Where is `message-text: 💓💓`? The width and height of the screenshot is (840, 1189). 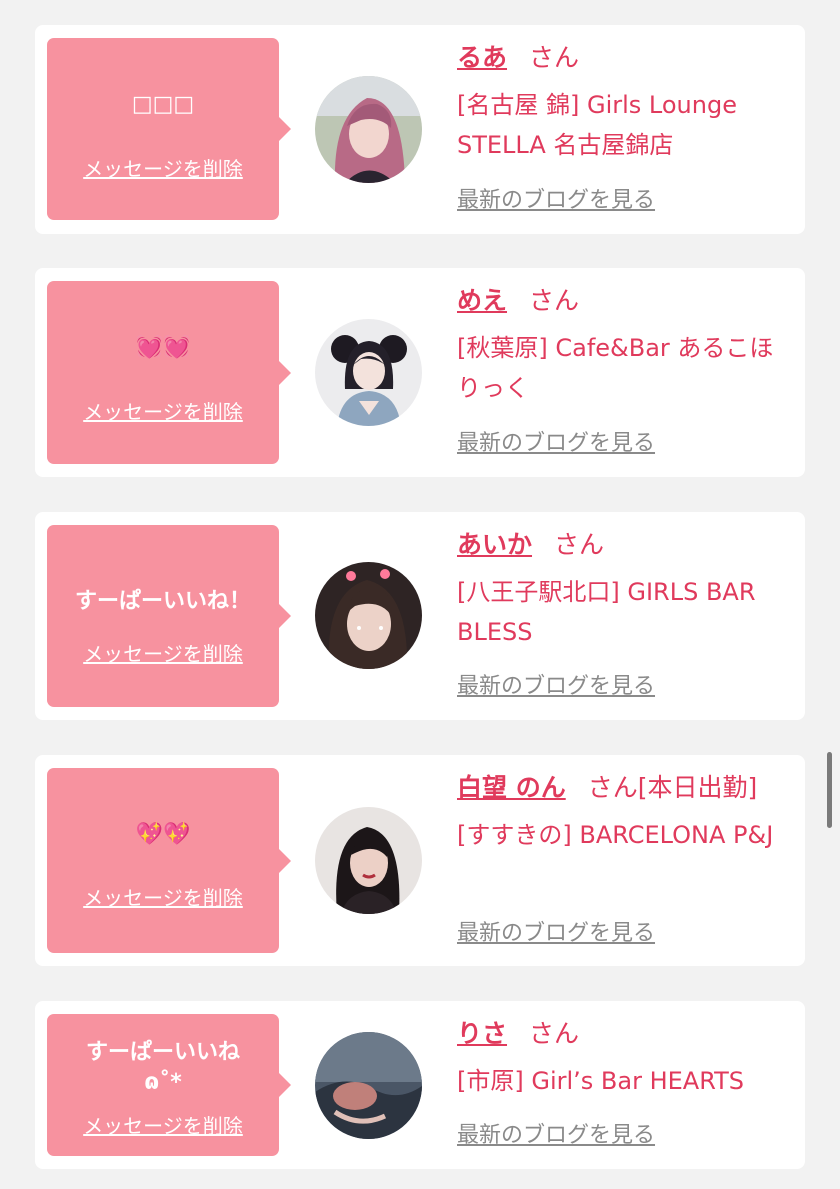
message-text: 💓💓 is located at coordinates (163, 347).